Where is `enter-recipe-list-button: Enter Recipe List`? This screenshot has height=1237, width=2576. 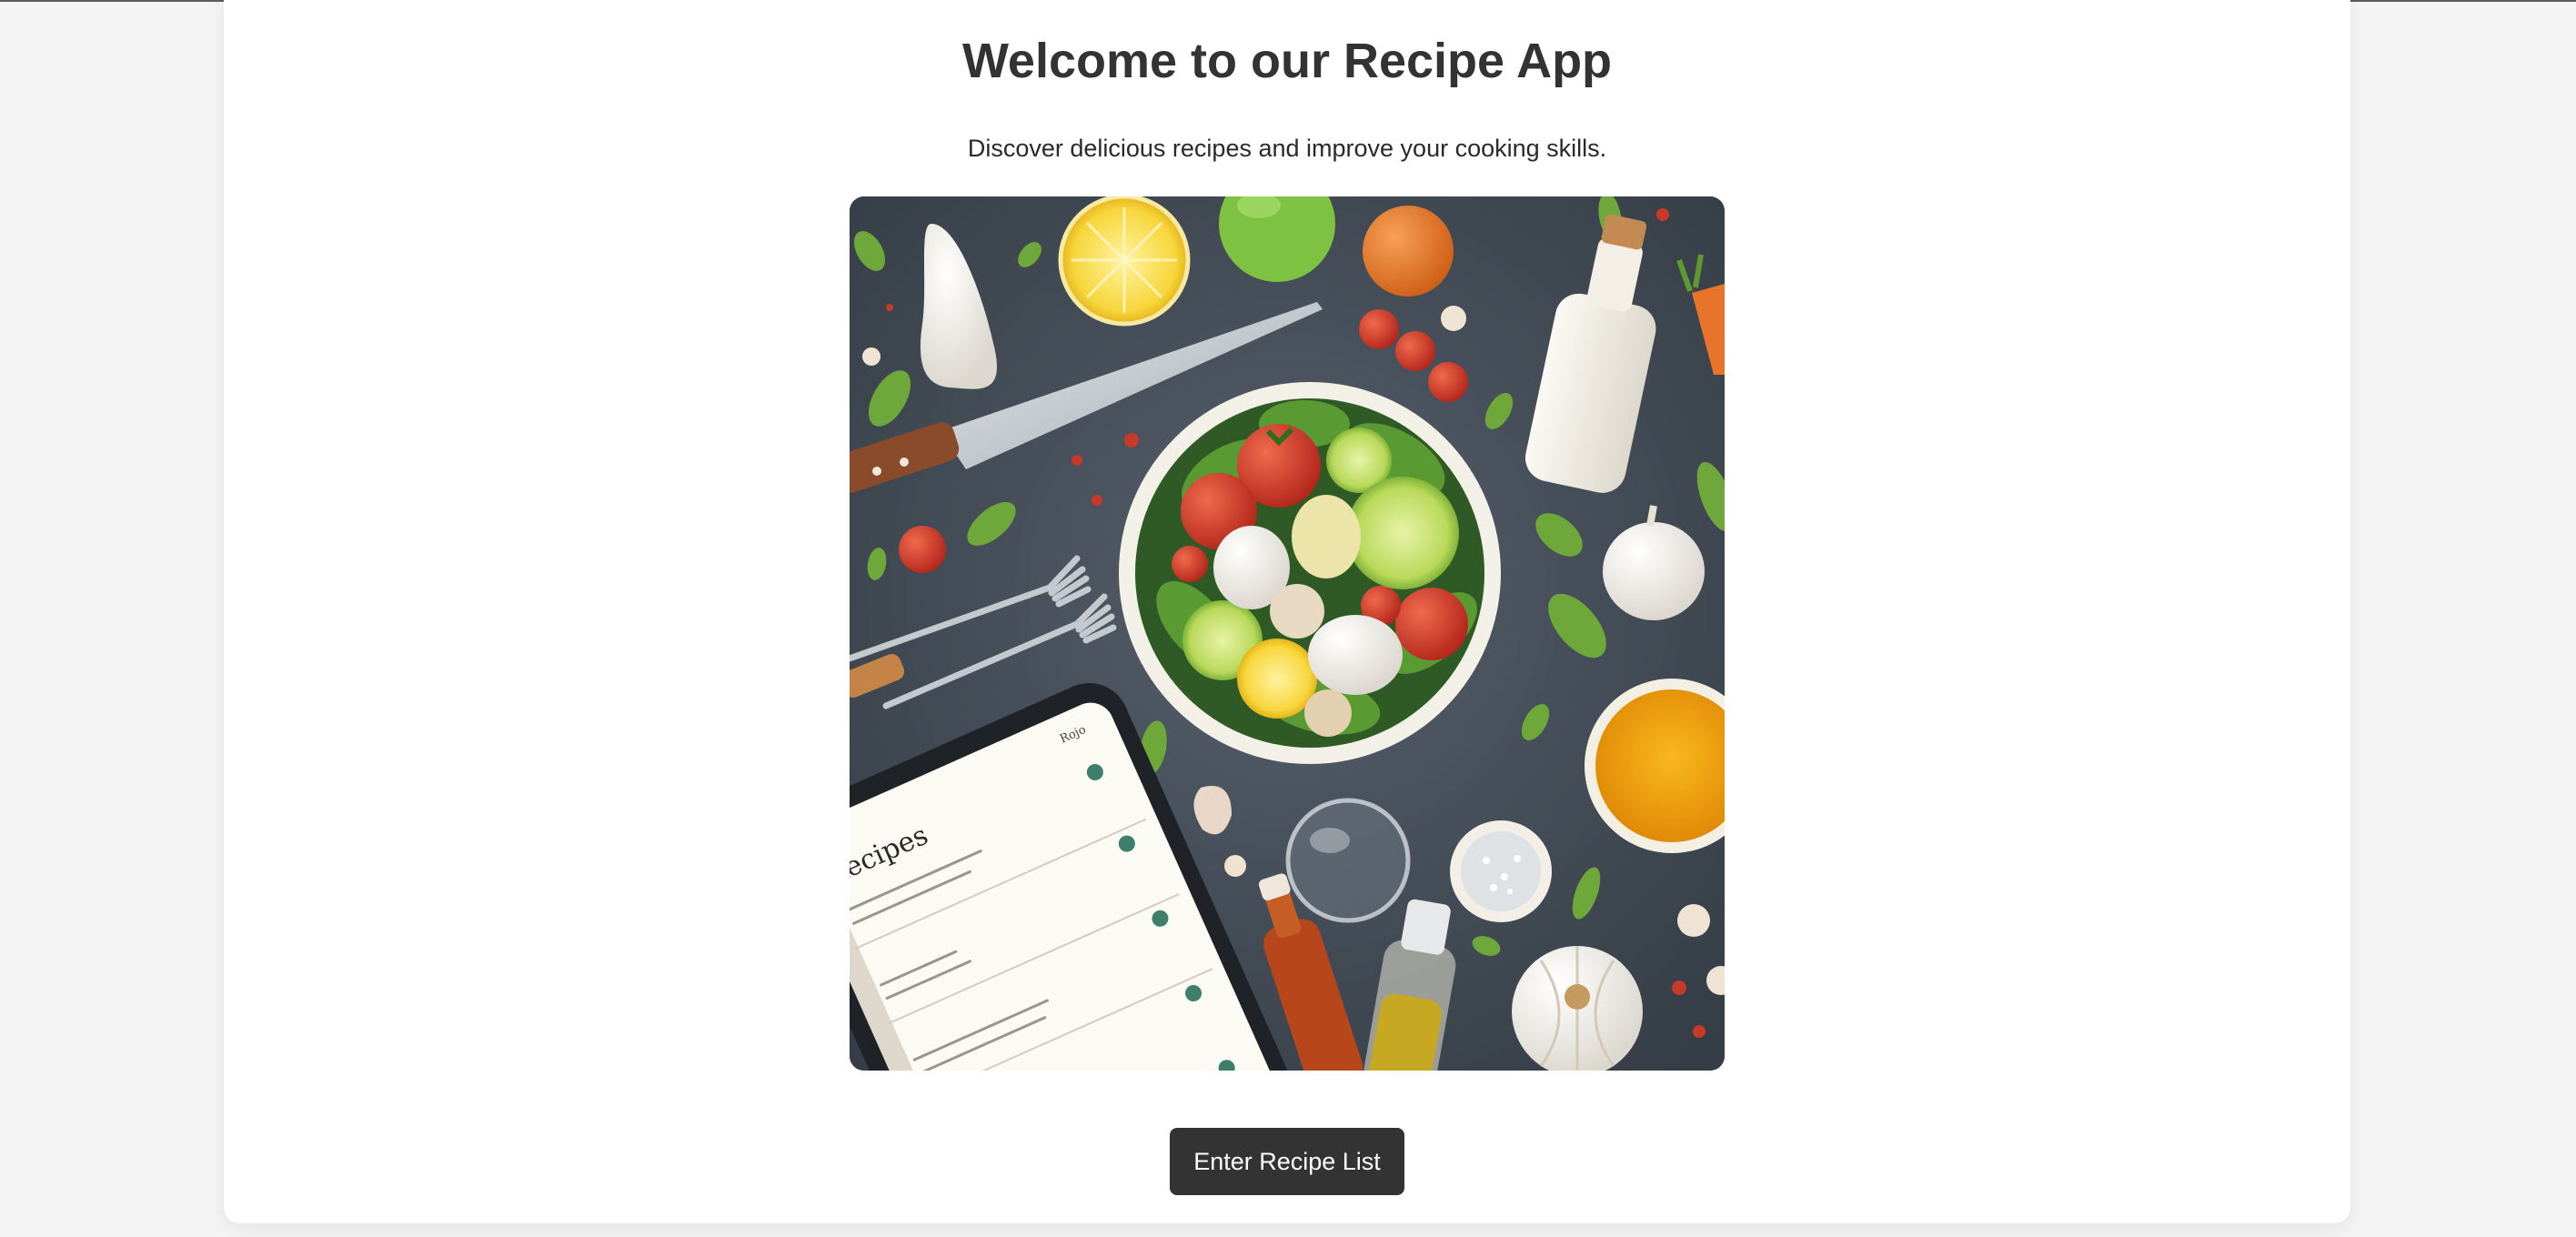
enter-recipe-list-button: Enter Recipe List is located at coordinates (1287, 1161).